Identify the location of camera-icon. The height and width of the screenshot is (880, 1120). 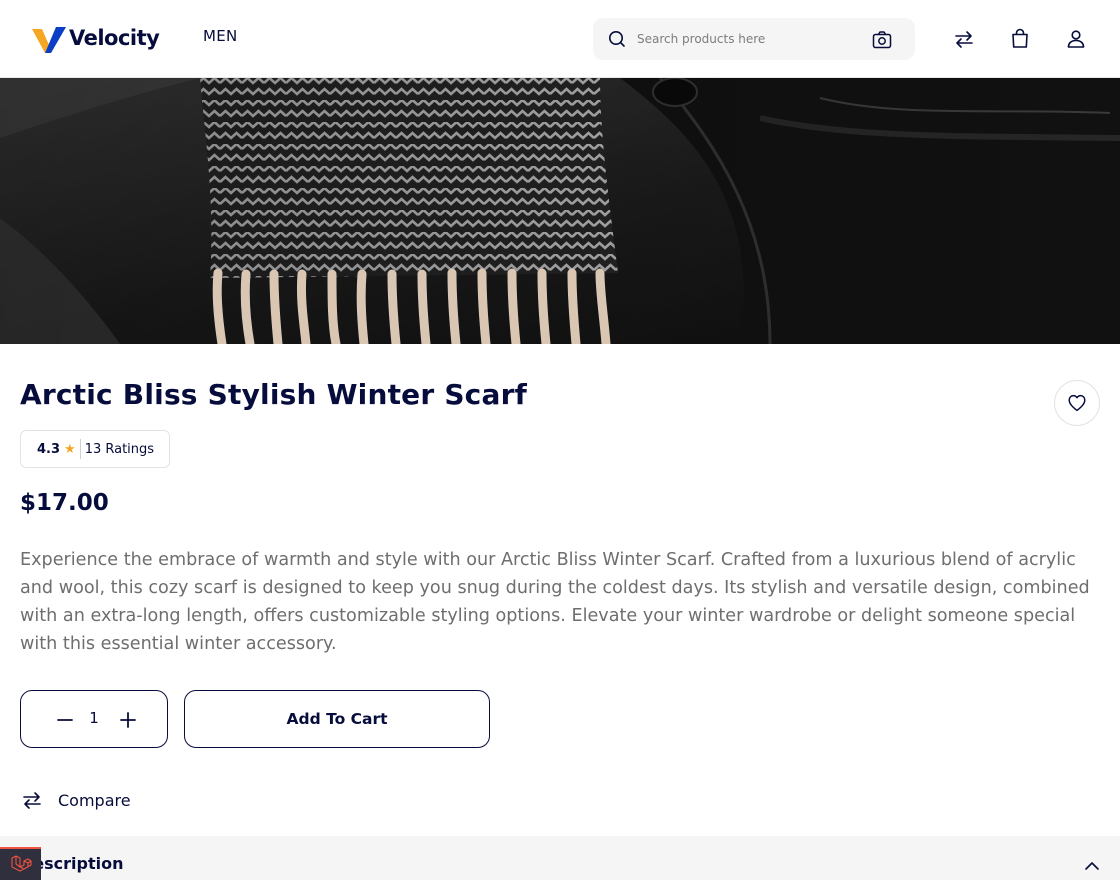
(882, 40).